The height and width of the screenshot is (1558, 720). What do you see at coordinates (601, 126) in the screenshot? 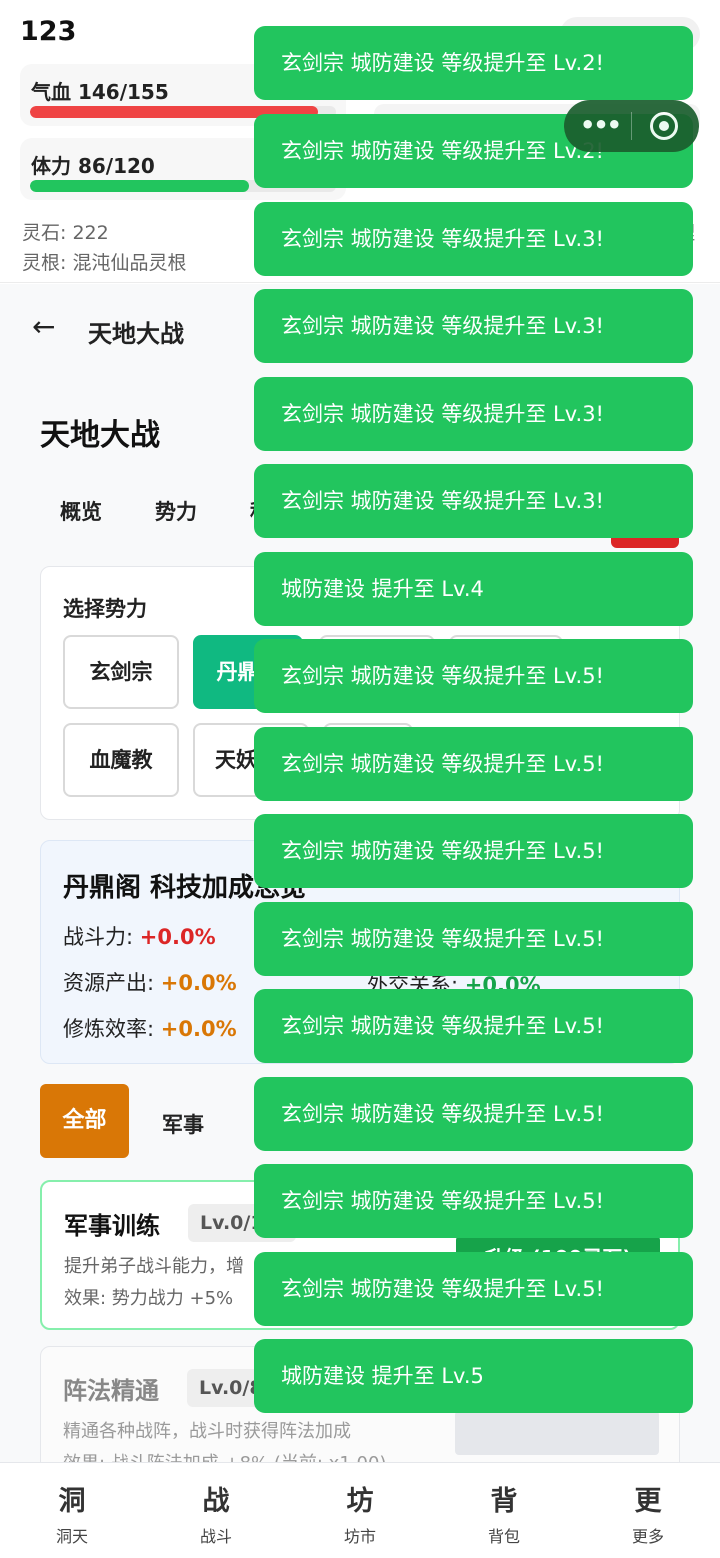
I see `more-dots-icon: •••` at bounding box center [601, 126].